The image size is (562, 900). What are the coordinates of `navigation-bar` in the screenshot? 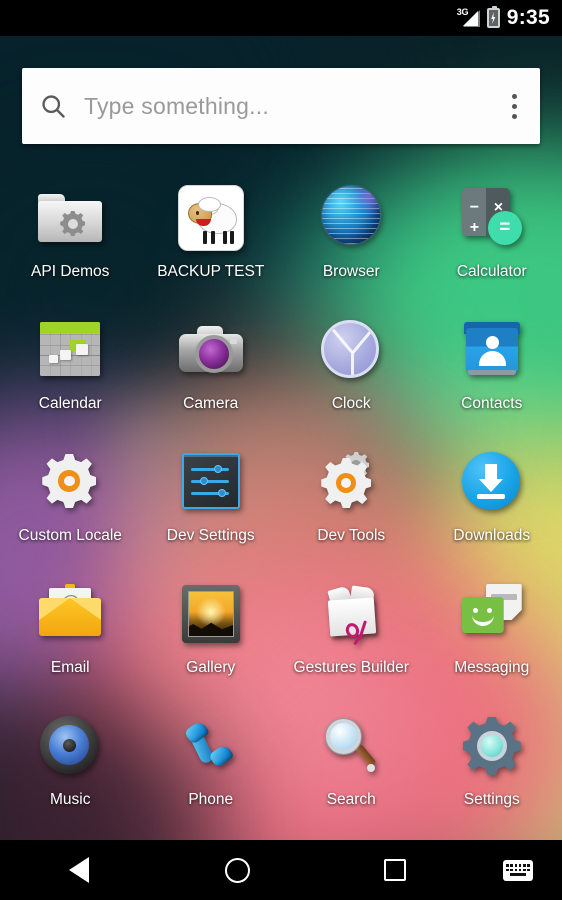 It's located at (281, 870).